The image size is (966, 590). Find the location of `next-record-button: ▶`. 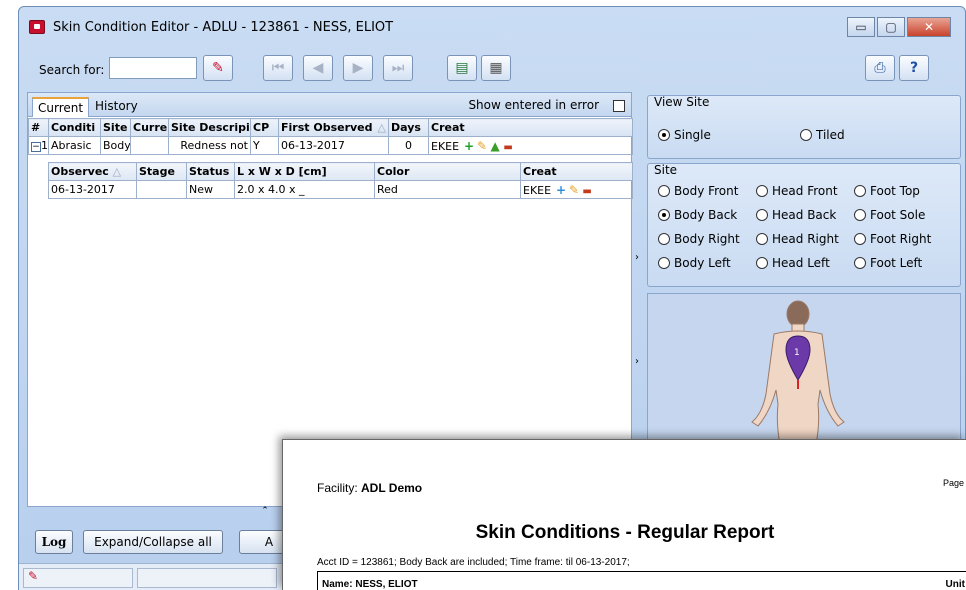

next-record-button: ▶ is located at coordinates (358, 68).